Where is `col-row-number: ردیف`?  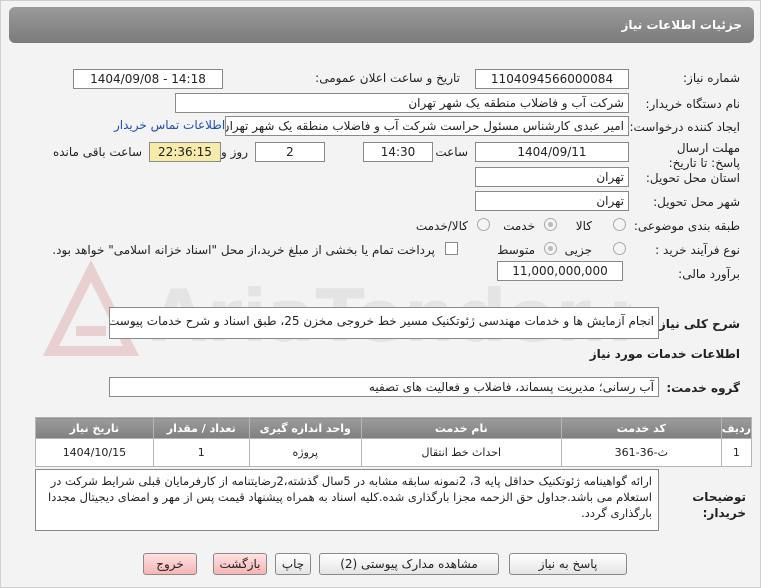 col-row-number: ردیف is located at coordinates (736, 428).